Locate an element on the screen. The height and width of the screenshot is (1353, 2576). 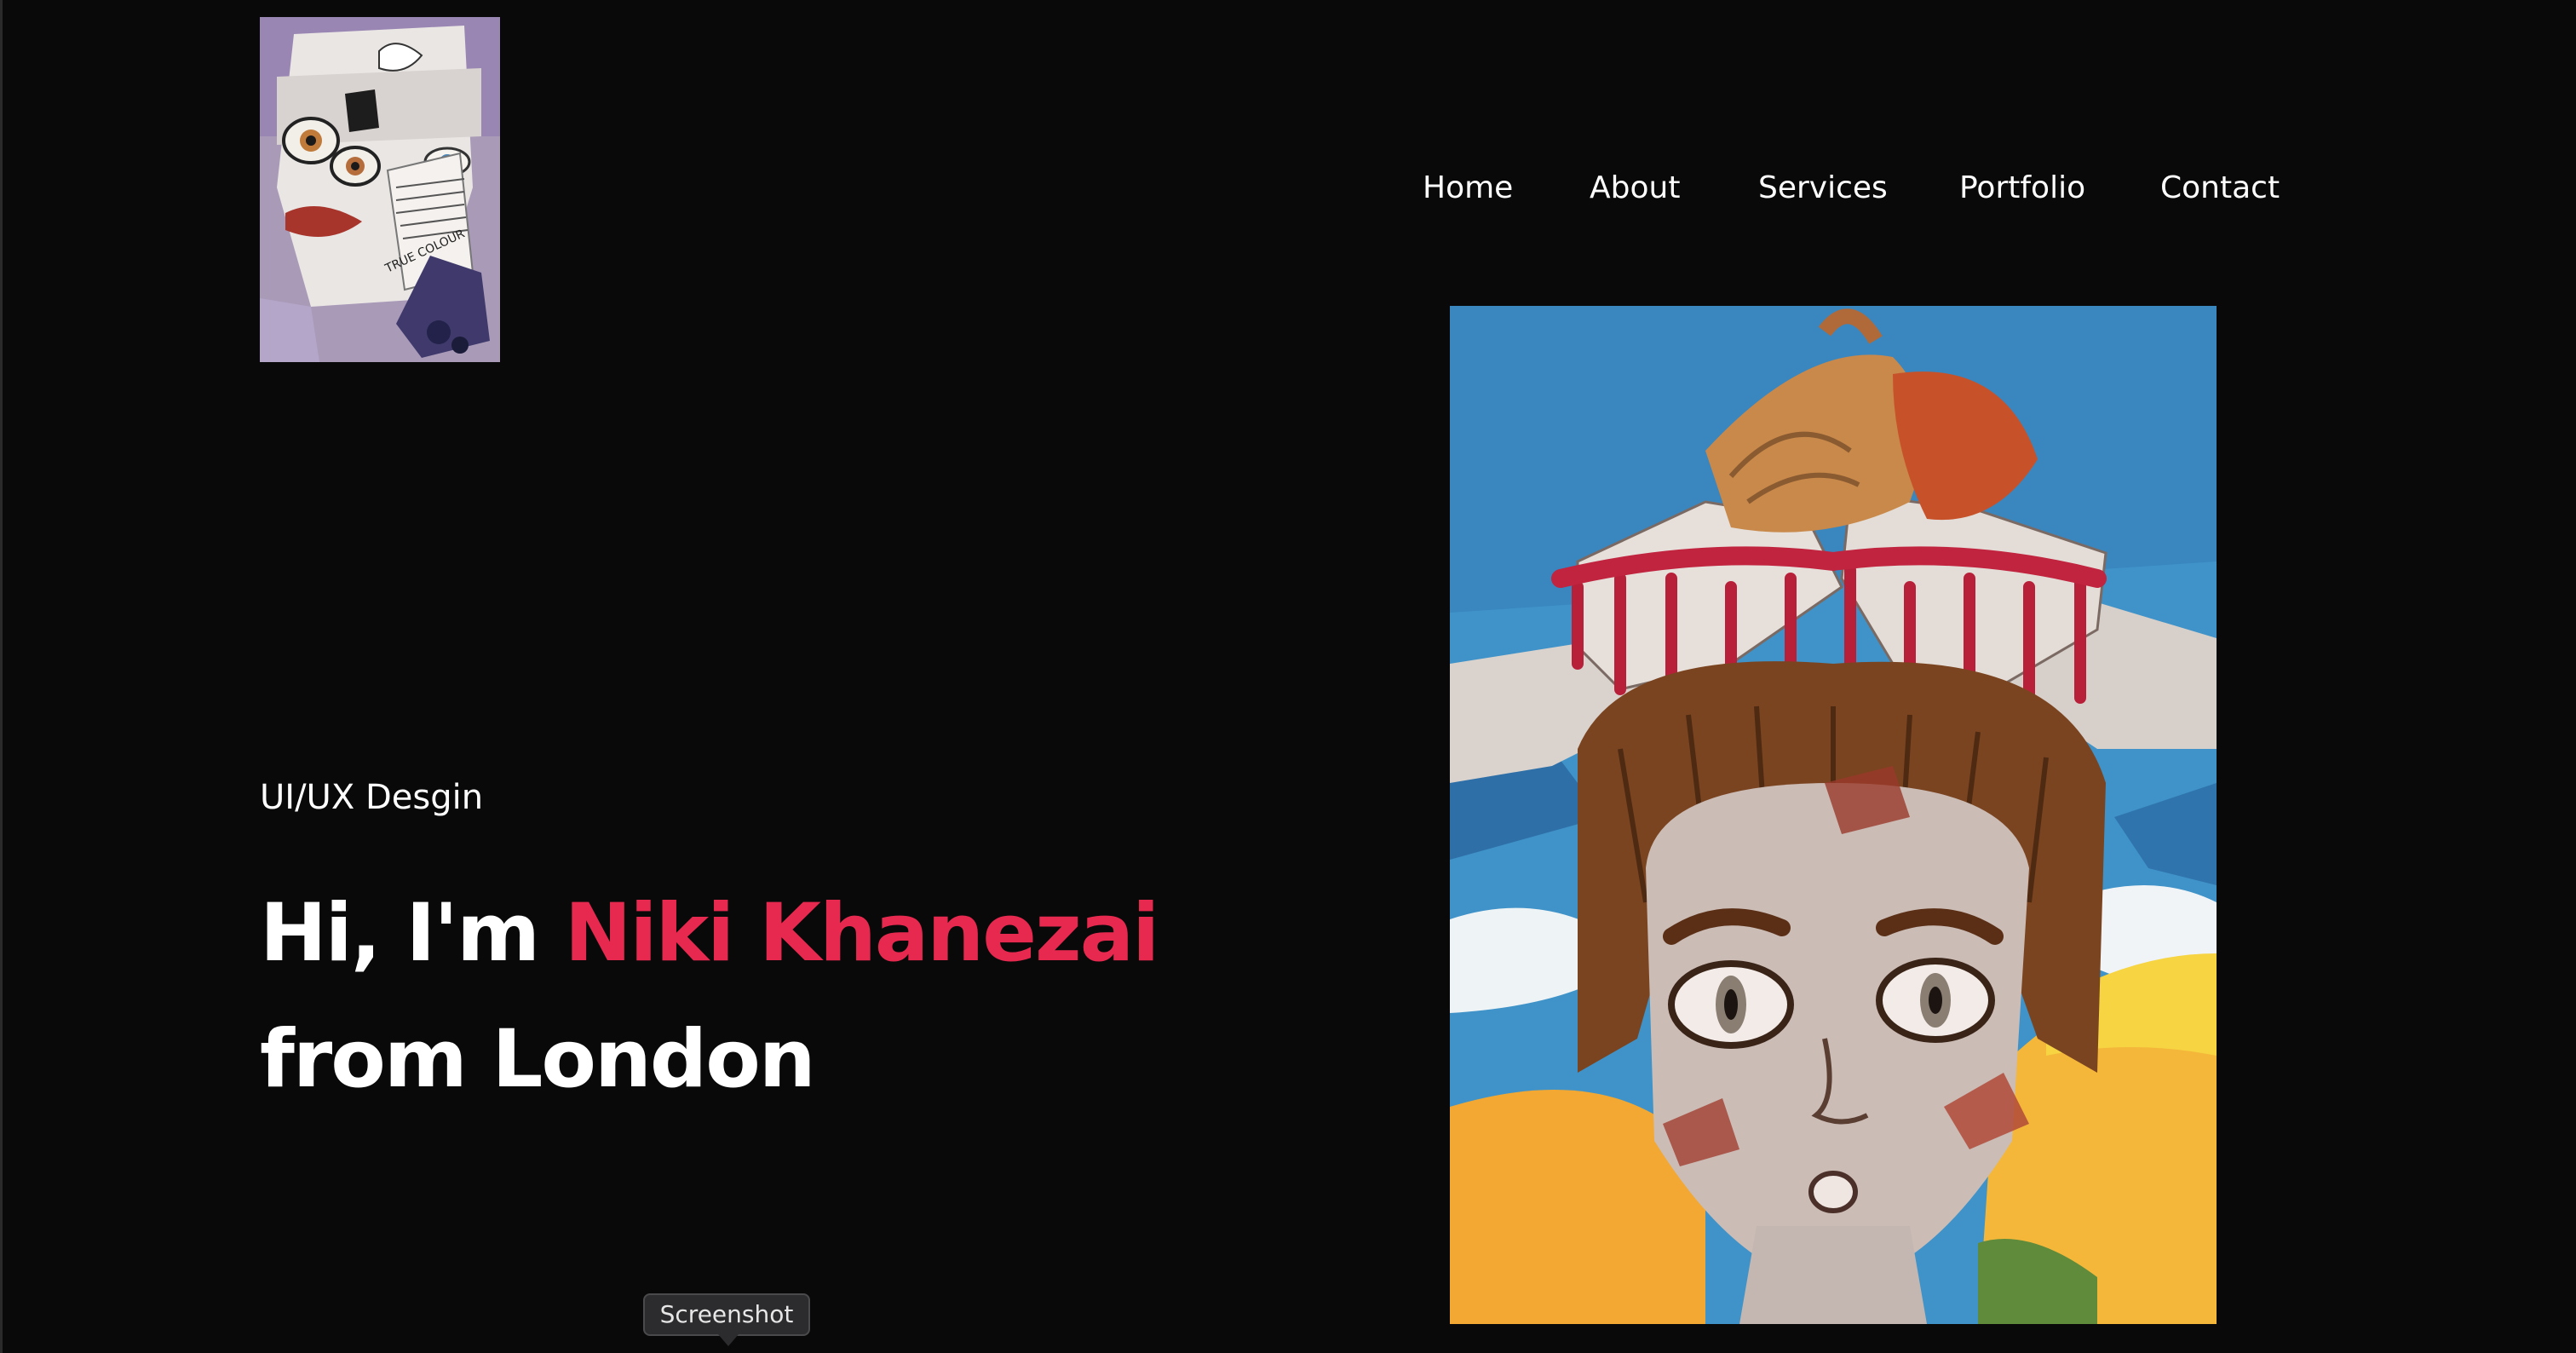
nav-portfolio: Portfolio is located at coordinates (2022, 188).